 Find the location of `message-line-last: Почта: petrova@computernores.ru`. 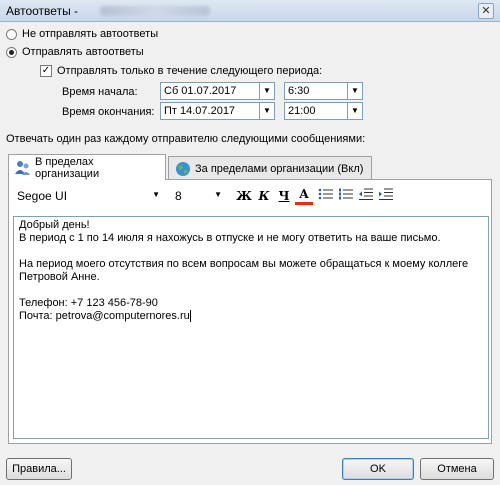

message-line-last: Почта: petrova@computernores.ru is located at coordinates (251, 316).